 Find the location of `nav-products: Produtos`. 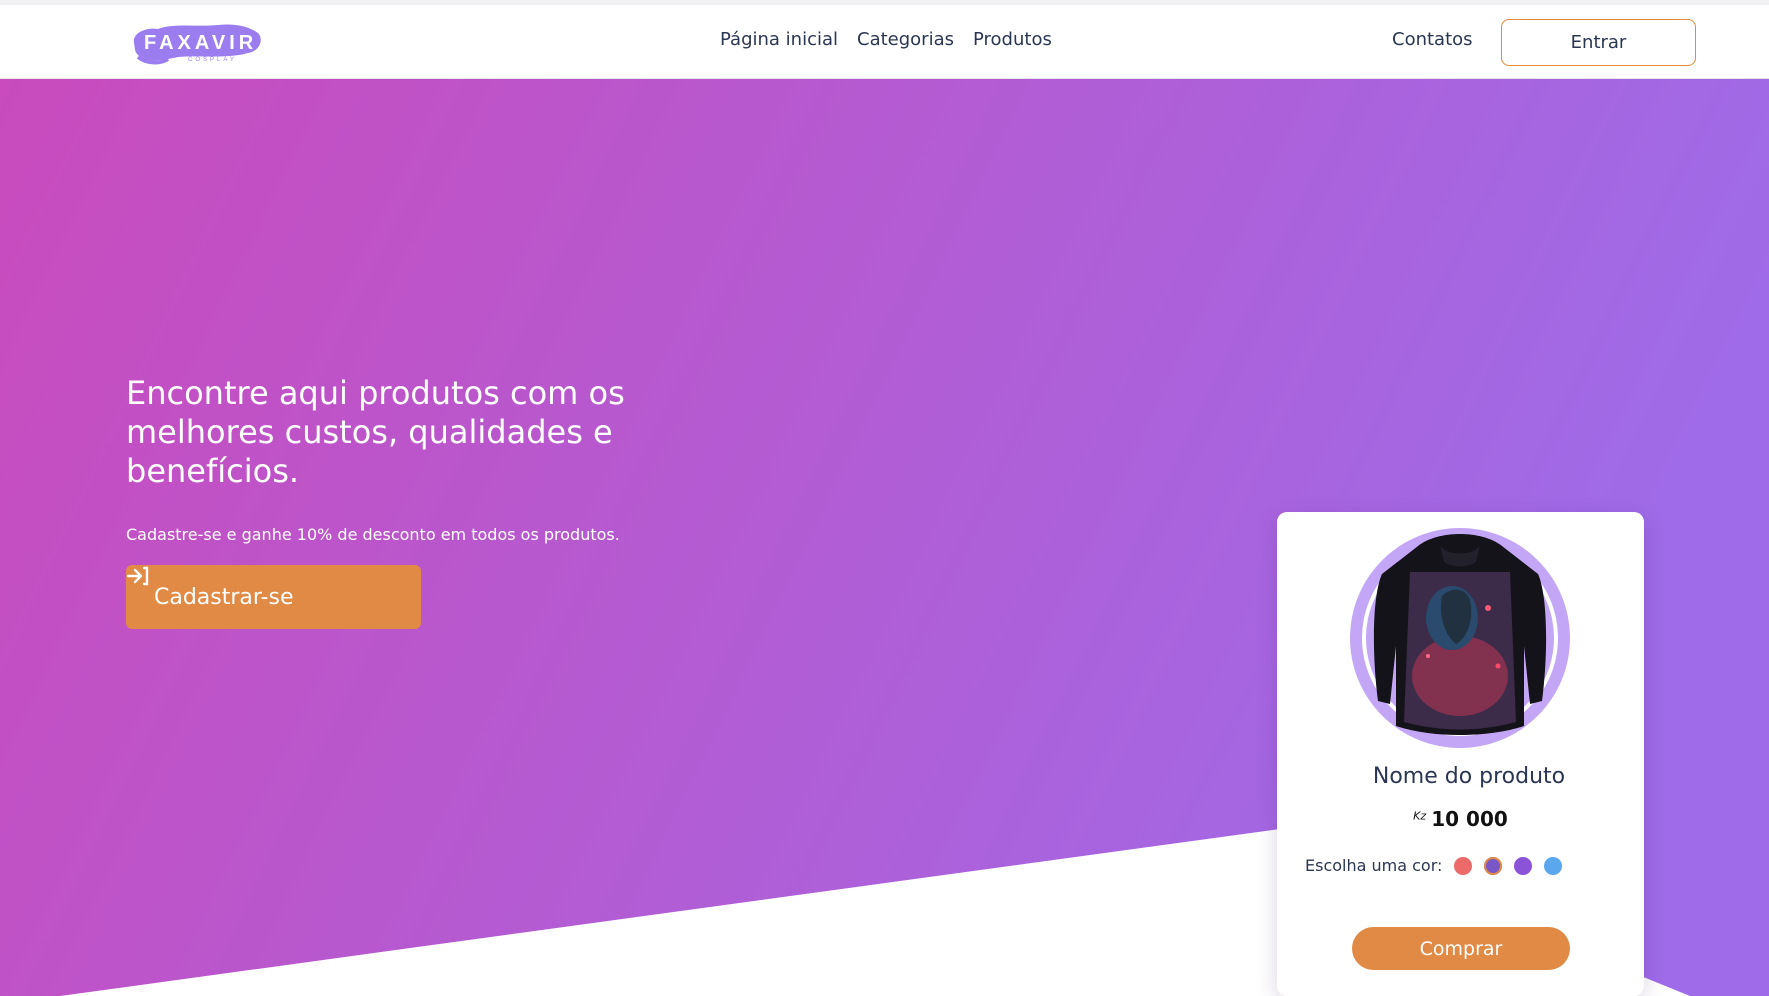

nav-products: Produtos is located at coordinates (1012, 39).